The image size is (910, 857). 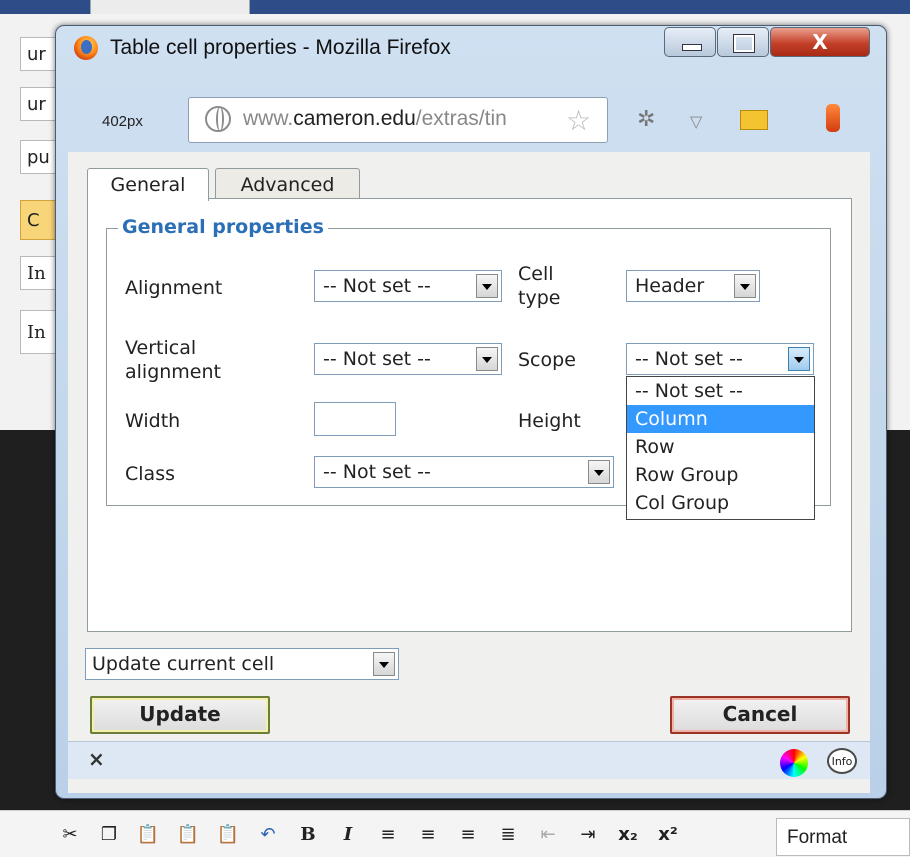 I want to click on addon-icon: ✲, so click(x=646, y=119).